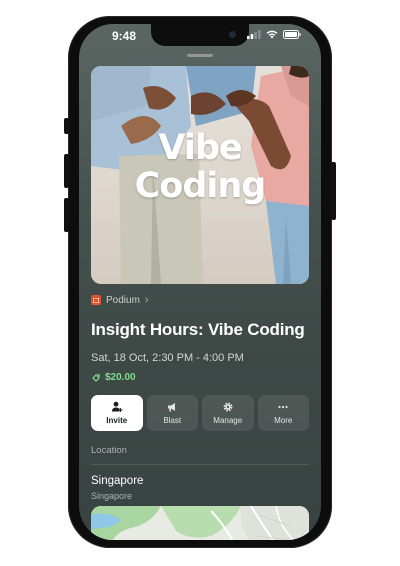 The width and height of the screenshot is (400, 566). Describe the element at coordinates (200, 377) in the screenshot. I see `event-price: $20.00` at that location.